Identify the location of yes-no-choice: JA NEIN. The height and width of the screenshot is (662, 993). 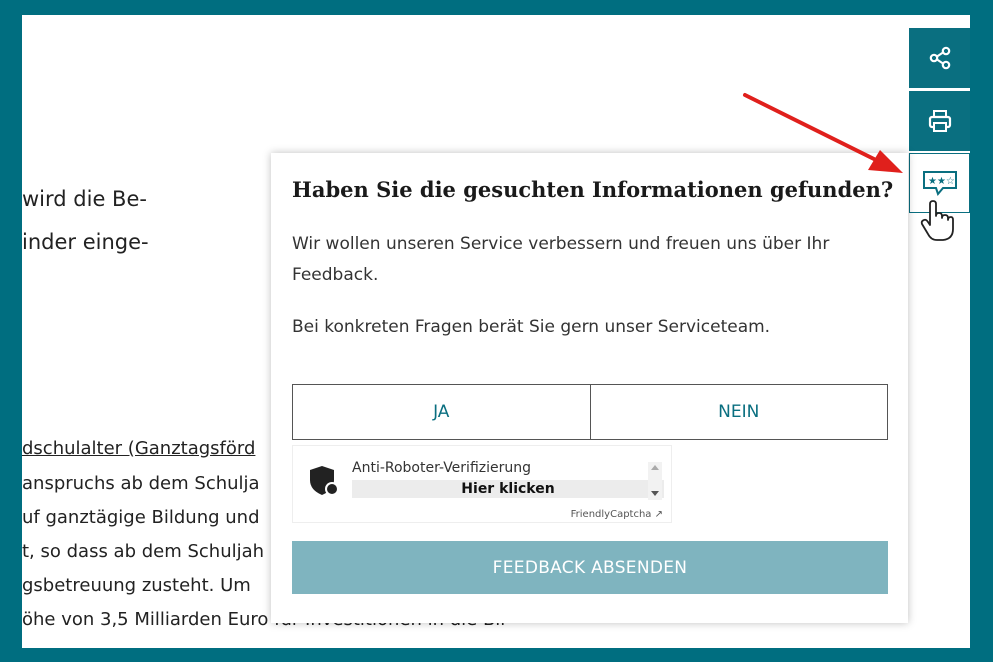
(590, 412).